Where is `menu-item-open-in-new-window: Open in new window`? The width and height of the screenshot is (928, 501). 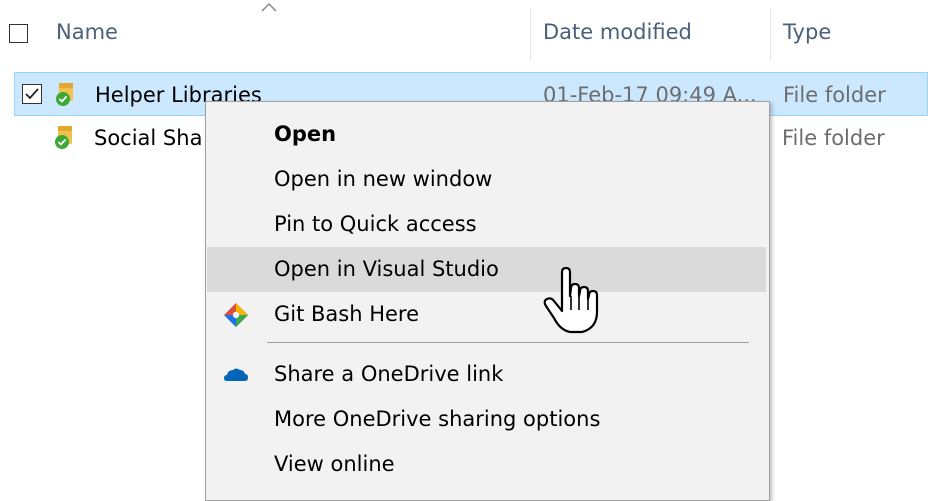
menu-item-open-in-new-window: Open in new window is located at coordinates (486, 179).